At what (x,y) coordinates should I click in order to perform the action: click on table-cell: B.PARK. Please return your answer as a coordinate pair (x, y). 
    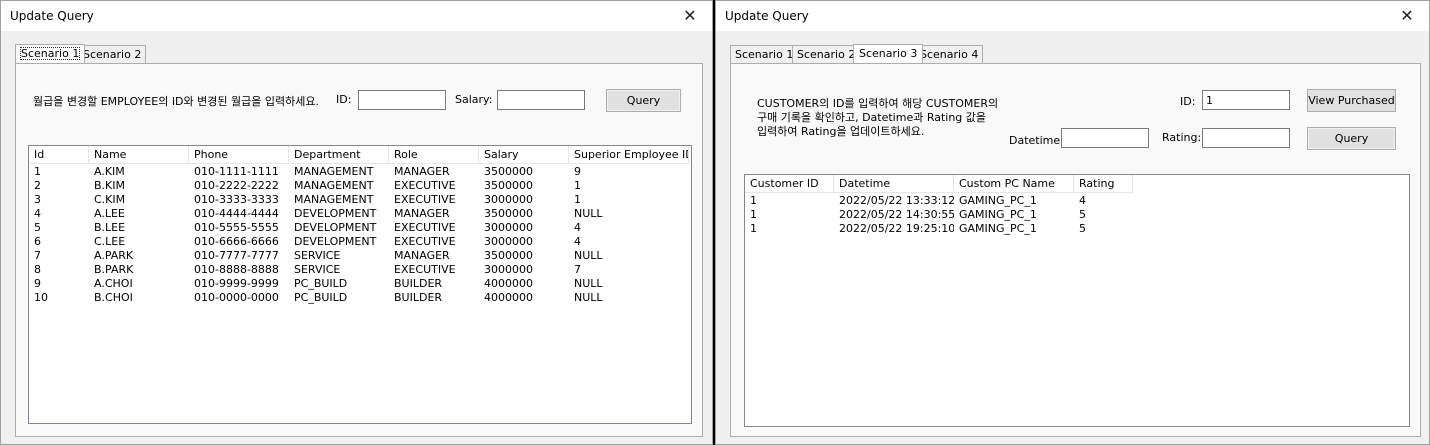
    Looking at the image, I should click on (114, 269).